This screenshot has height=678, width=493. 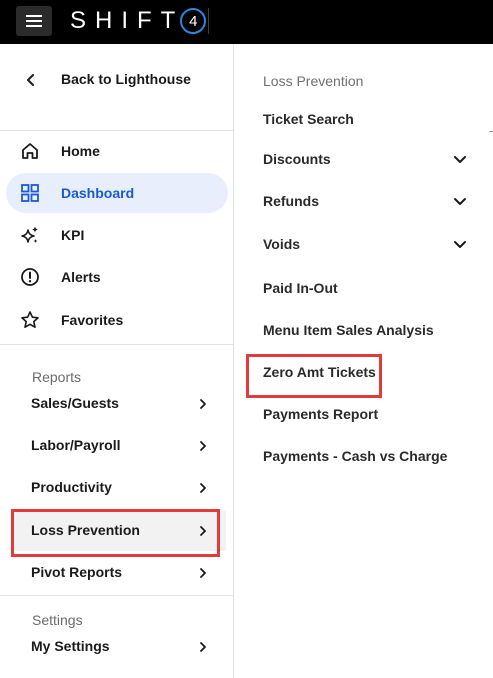 What do you see at coordinates (57, 377) in the screenshot?
I see `reports-section-label: Reports` at bounding box center [57, 377].